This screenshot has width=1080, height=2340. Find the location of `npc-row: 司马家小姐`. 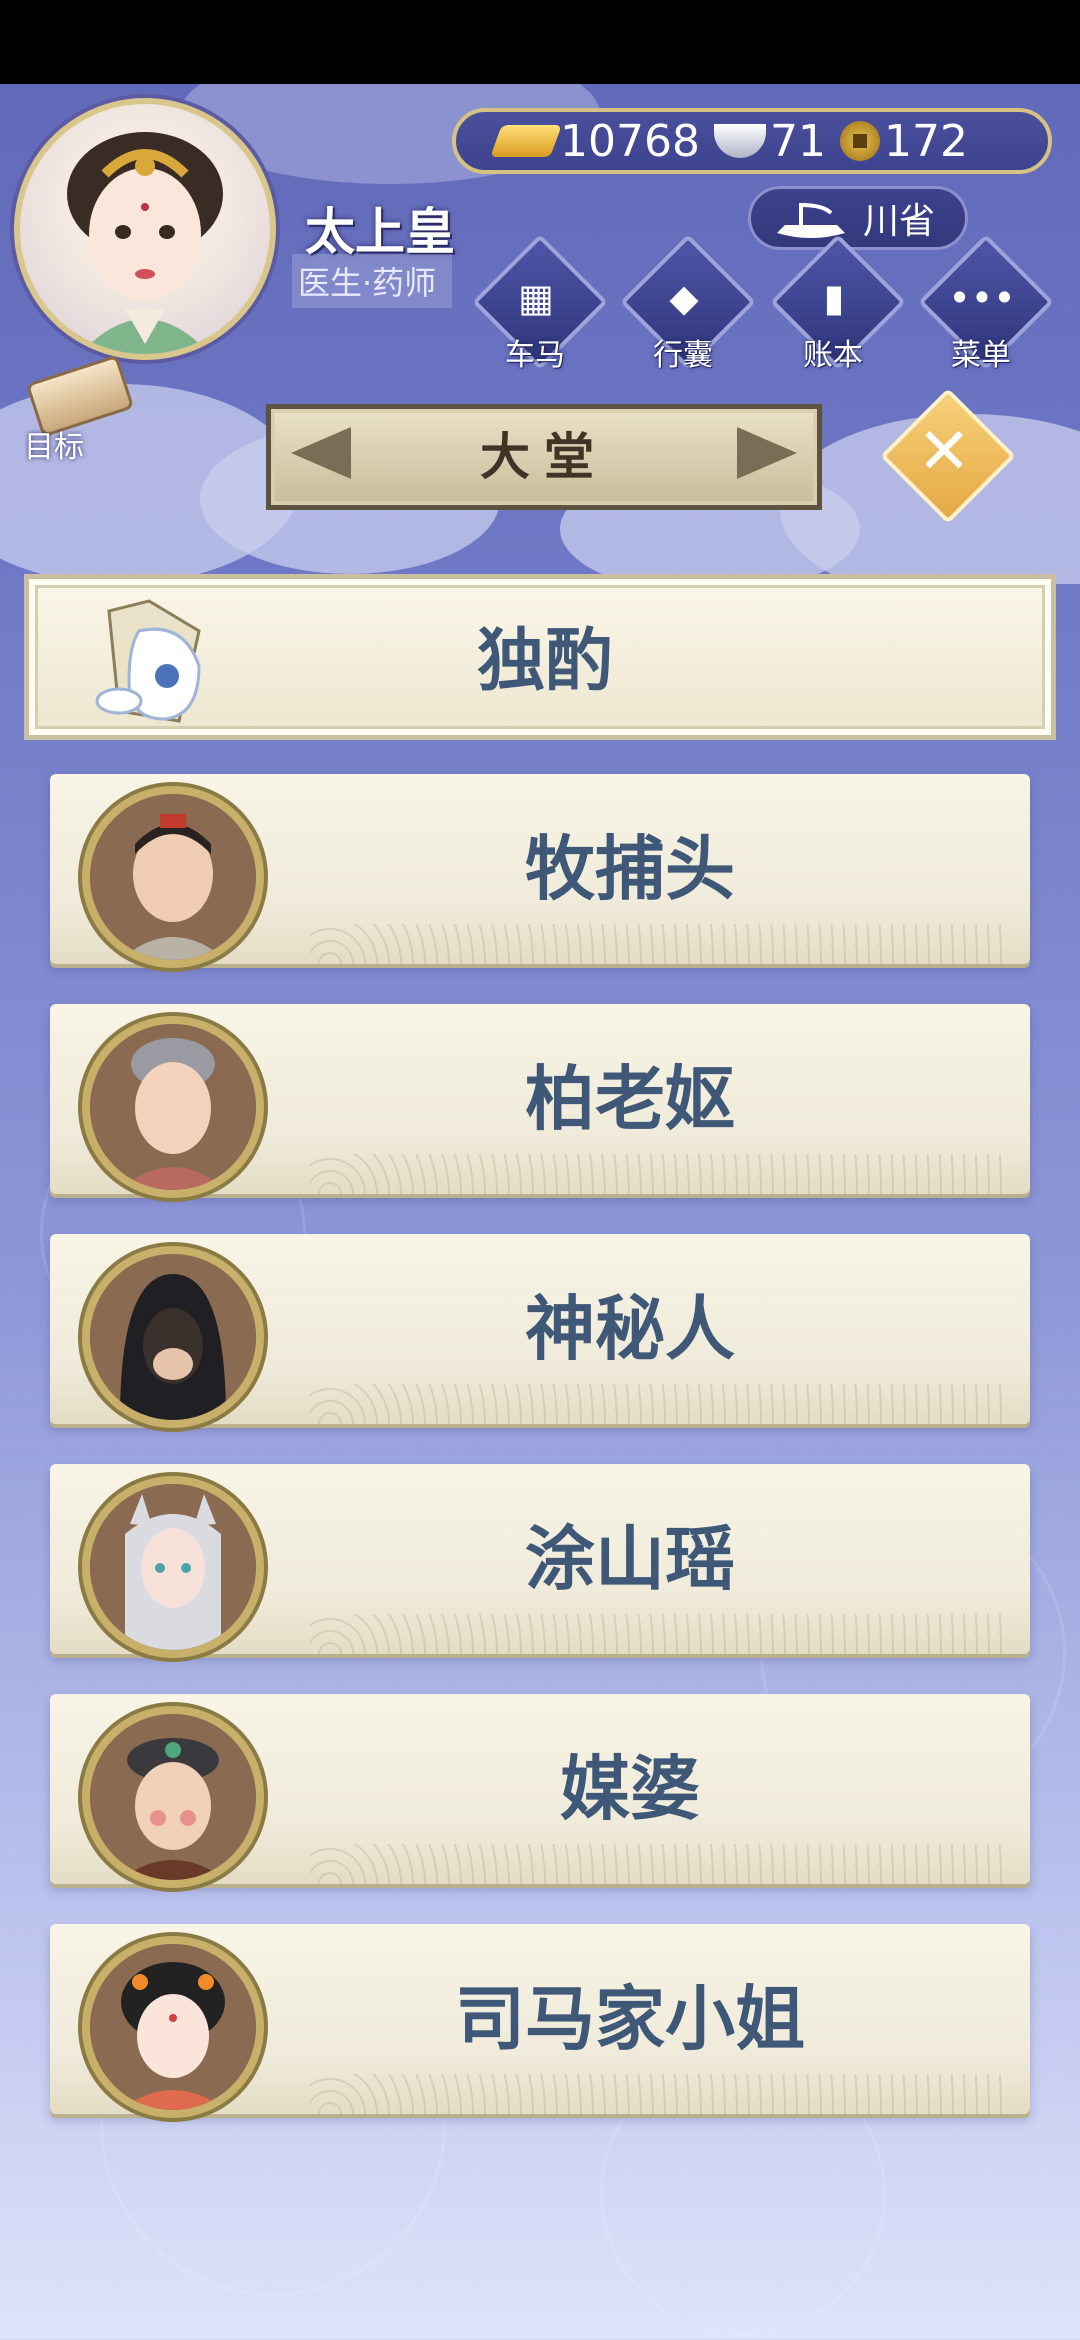

npc-row: 司马家小姐 is located at coordinates (540, 2021).